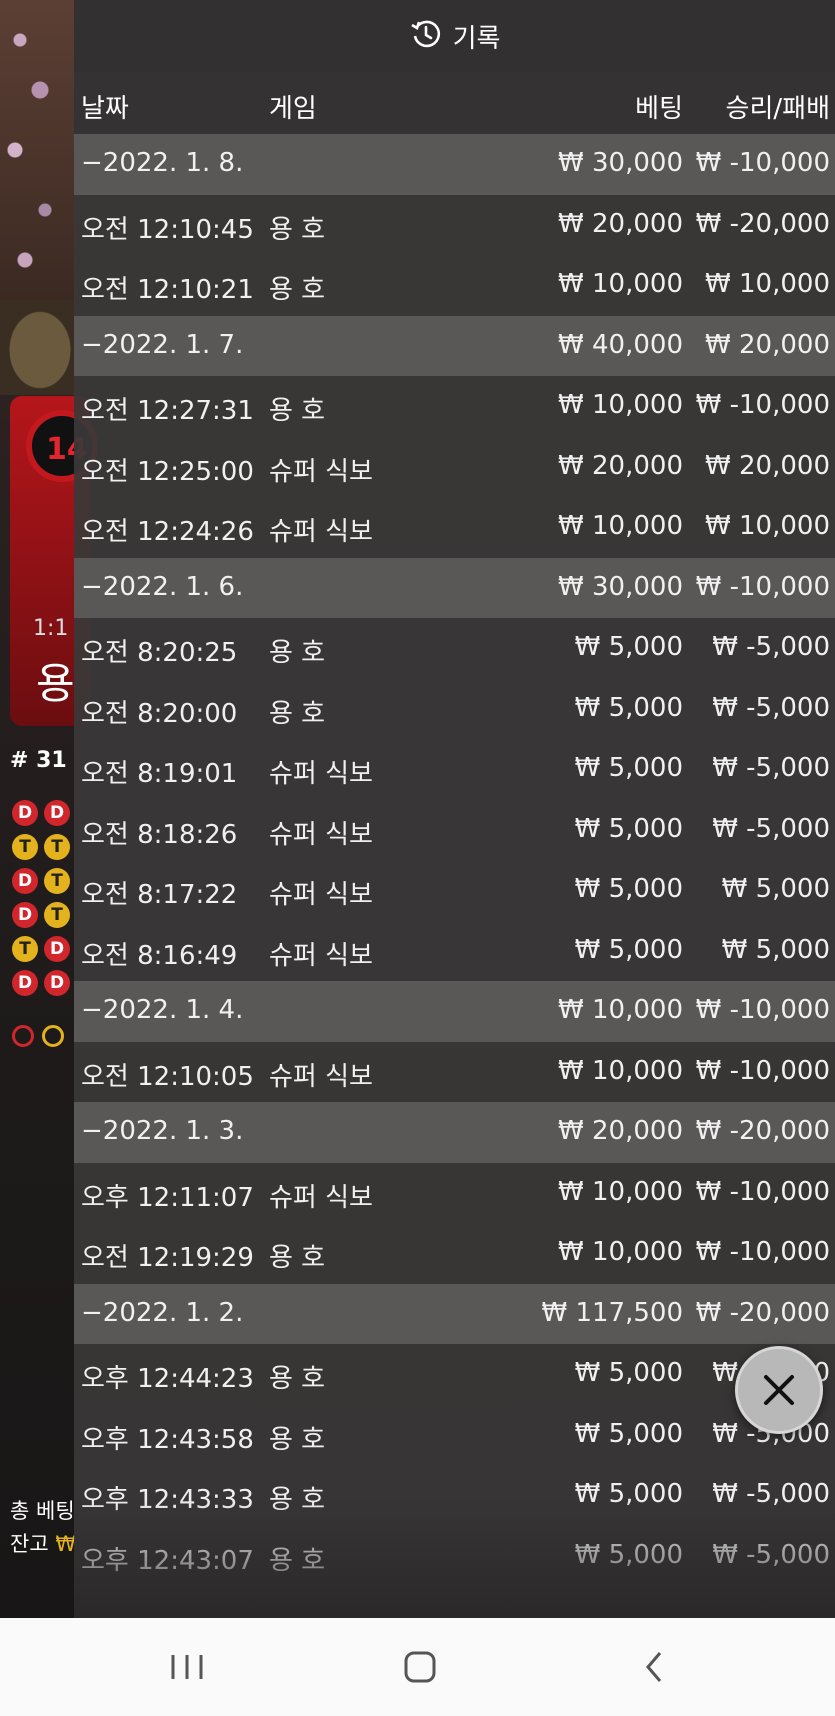  Describe the element at coordinates (454, 830) in the screenshot. I see `history-row: 오전 8:18:26 슈퍼 식보 ₩ 5,000 ₩ -5,000` at that location.